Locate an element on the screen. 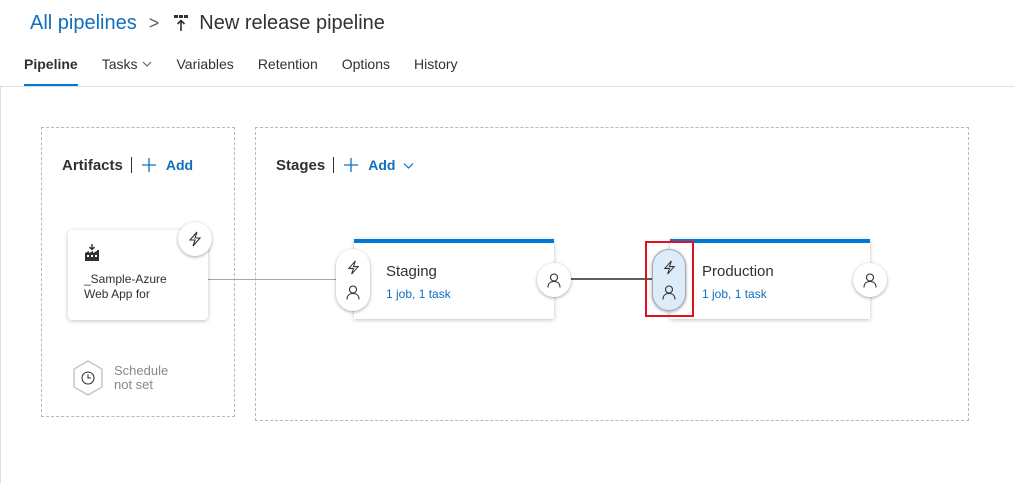  left-border is located at coordinates (0, 285).